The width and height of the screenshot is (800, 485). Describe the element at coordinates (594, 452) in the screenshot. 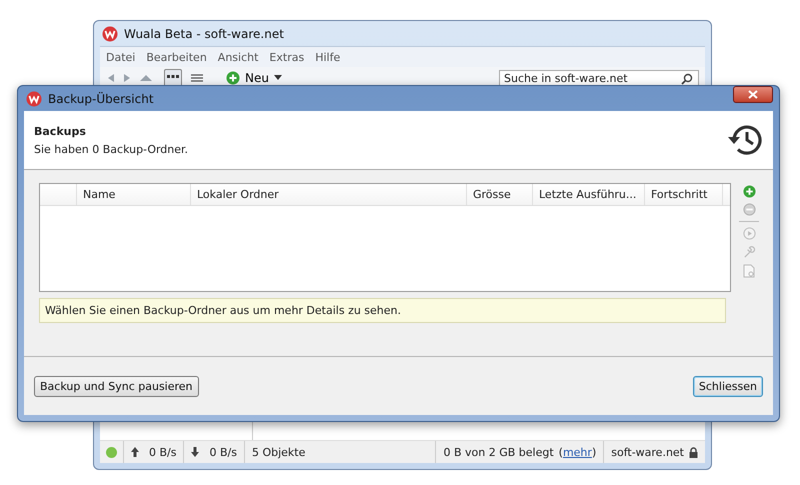

I see `parenthesis: )` at that location.